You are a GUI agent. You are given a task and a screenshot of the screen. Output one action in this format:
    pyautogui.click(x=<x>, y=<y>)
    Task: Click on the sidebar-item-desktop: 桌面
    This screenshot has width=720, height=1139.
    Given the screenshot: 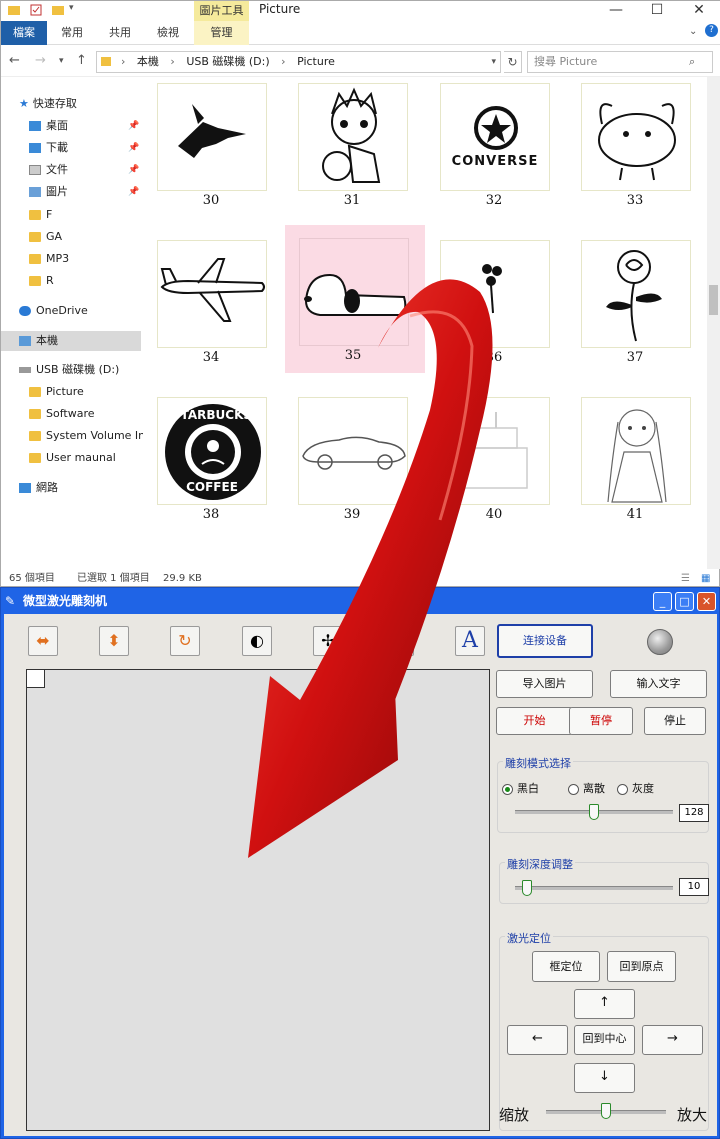 What is the action you would take?
    pyautogui.click(x=48, y=126)
    